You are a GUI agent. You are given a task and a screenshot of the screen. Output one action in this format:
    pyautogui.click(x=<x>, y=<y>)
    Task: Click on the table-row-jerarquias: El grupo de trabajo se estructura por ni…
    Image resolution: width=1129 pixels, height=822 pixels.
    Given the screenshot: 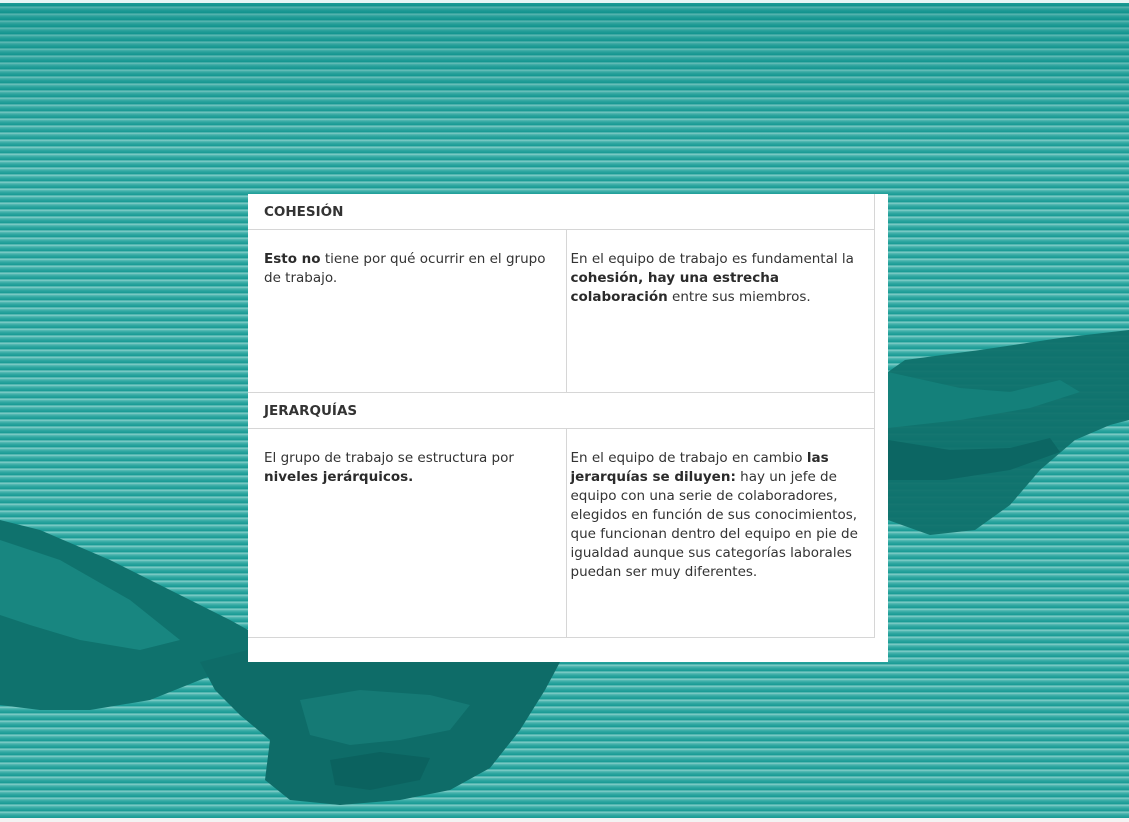 What is the action you would take?
    pyautogui.click(x=561, y=533)
    